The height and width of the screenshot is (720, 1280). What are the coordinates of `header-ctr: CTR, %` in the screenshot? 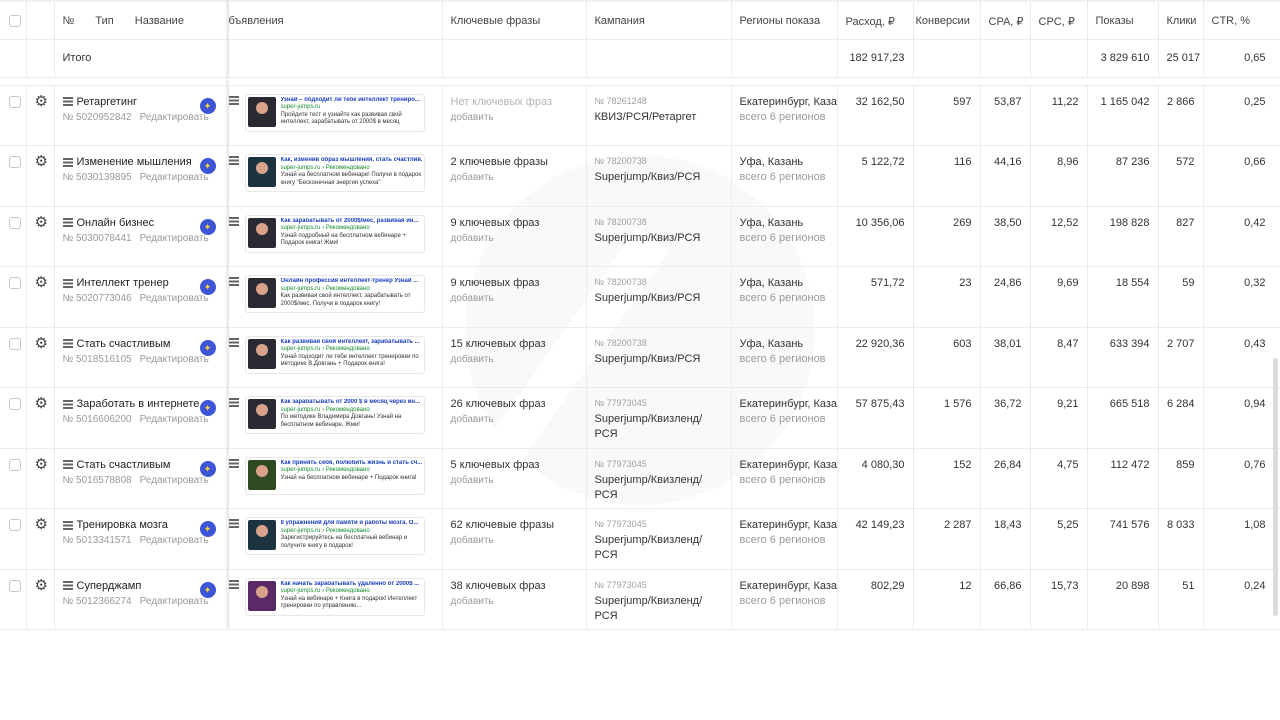 It's located at (1241, 20).